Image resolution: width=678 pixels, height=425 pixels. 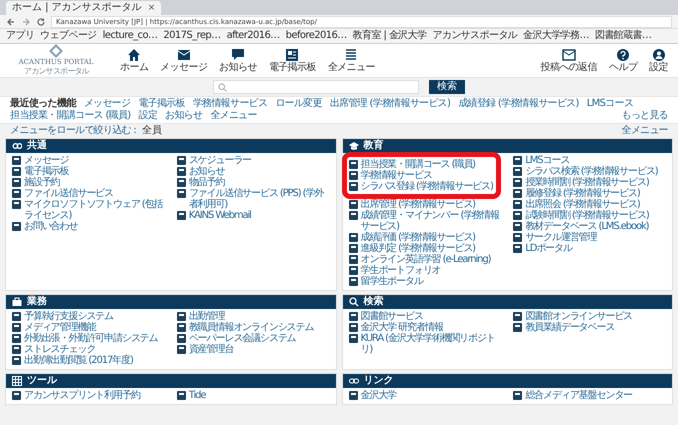 What do you see at coordinates (298, 104) in the screenshot?
I see `favorite-link: ロール変更` at bounding box center [298, 104].